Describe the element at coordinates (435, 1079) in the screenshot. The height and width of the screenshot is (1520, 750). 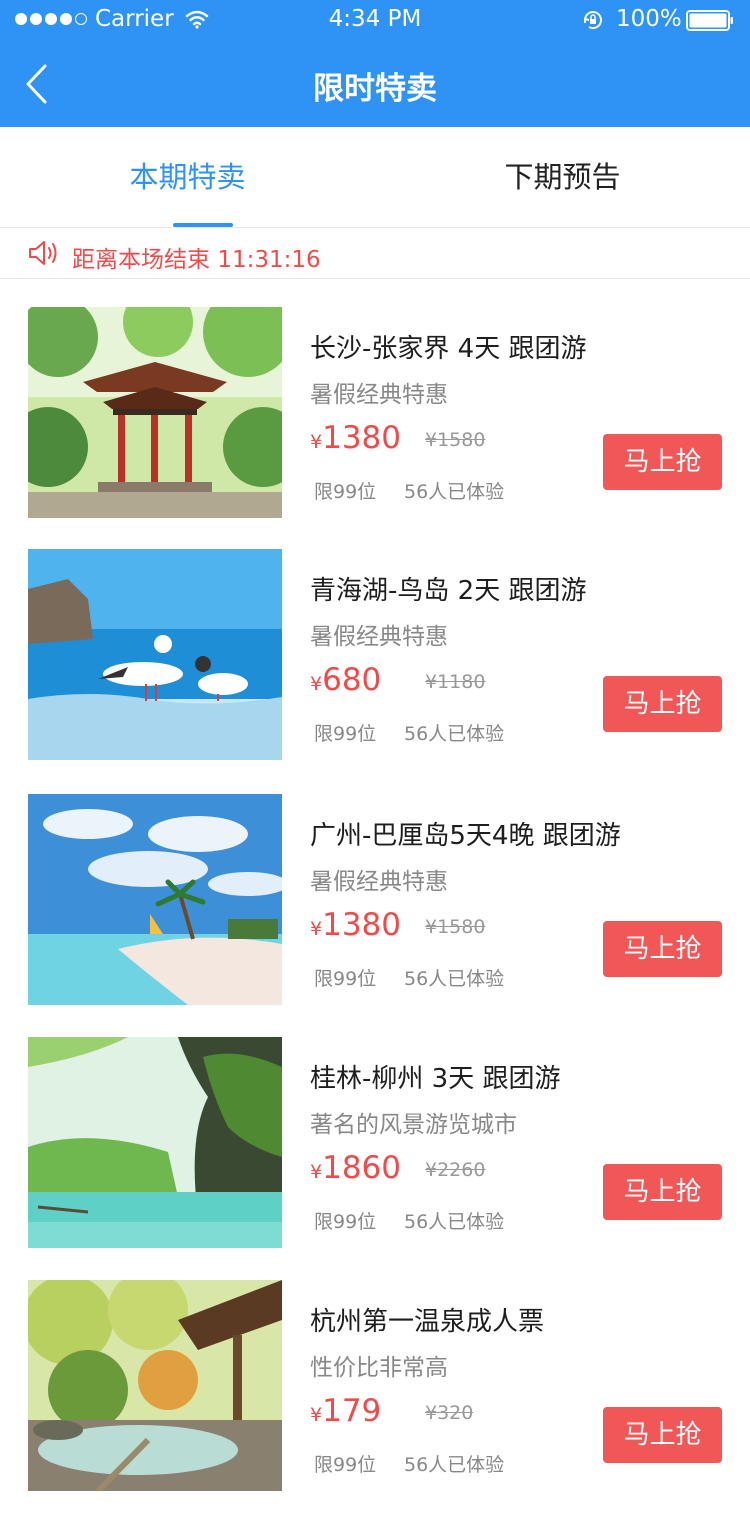
I see `item-title: 桂林-柳州 3天 跟团游` at that location.